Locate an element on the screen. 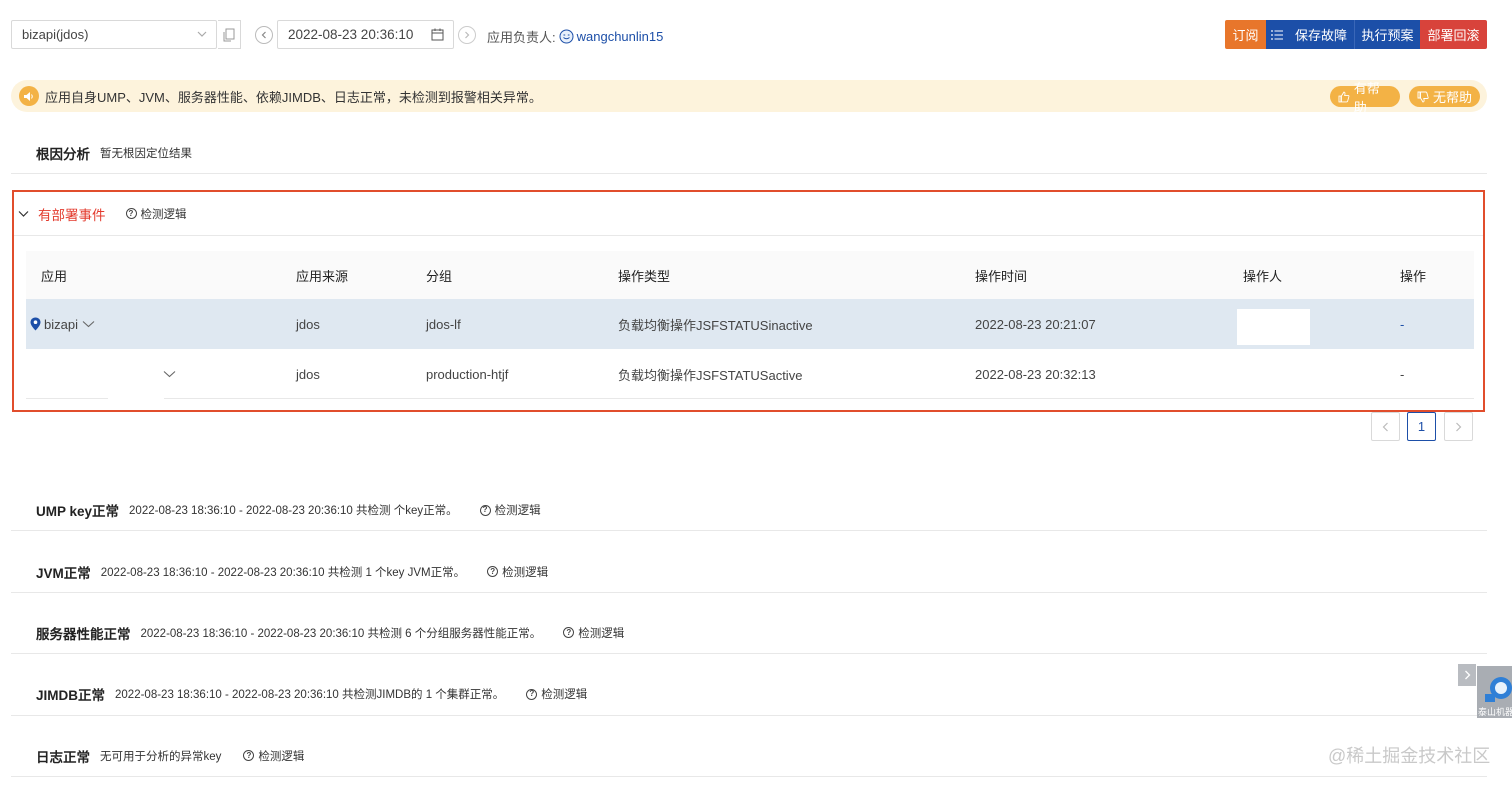  root-cause-desc: 暂无根因定位结果 is located at coordinates (146, 153).